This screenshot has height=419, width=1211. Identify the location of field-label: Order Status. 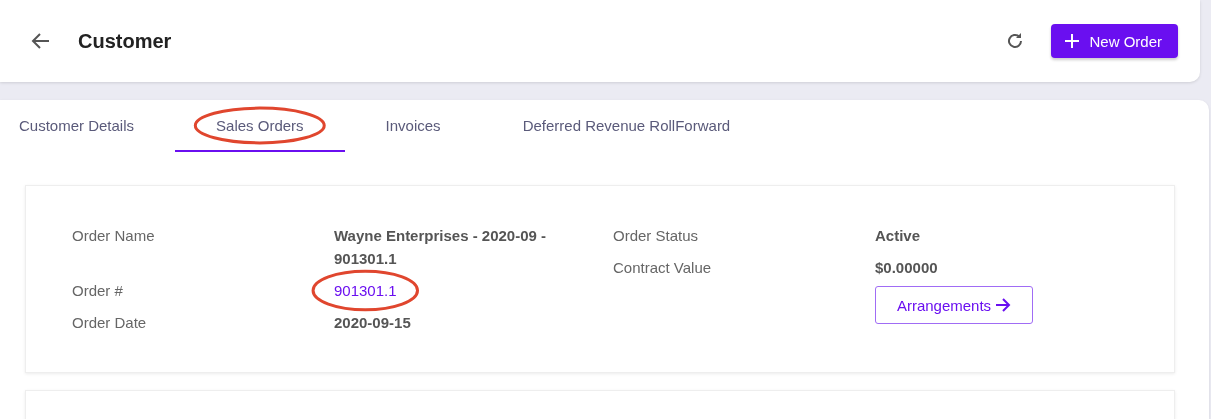
(656, 236).